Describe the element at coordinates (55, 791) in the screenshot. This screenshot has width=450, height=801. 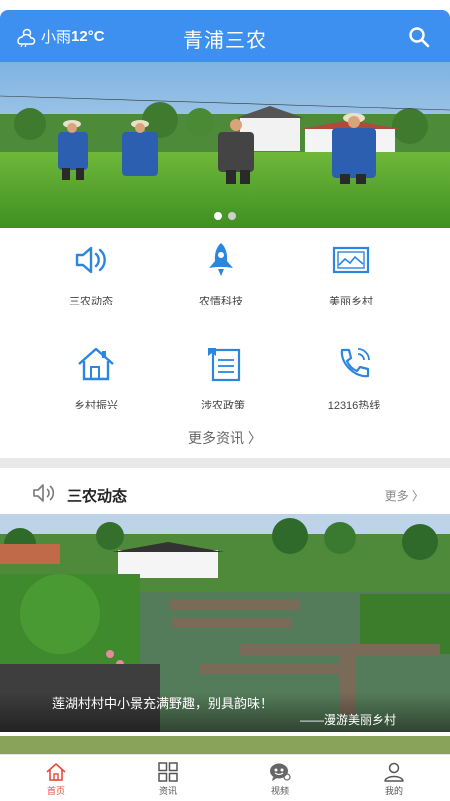
I see `tab-label: 首页` at that location.